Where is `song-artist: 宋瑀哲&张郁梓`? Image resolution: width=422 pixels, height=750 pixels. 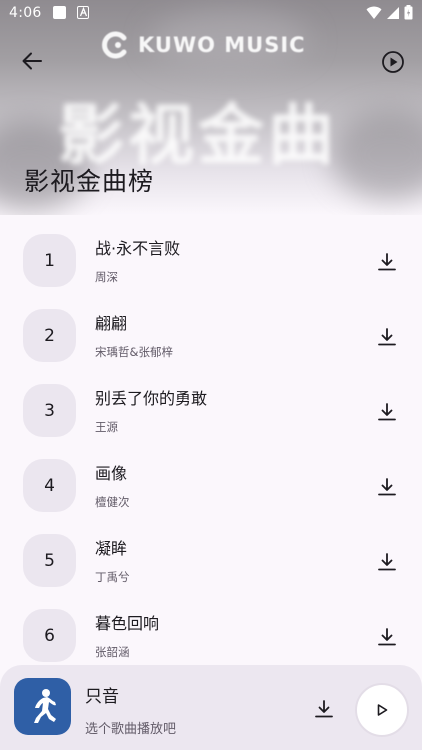
song-artist: 宋瑀哲&张郁梓 is located at coordinates (134, 352).